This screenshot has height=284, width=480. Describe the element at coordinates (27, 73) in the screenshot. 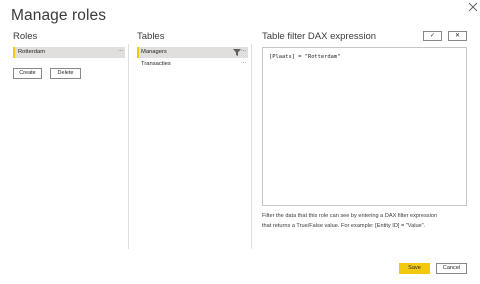

I see `create-role-button: Create` at that location.